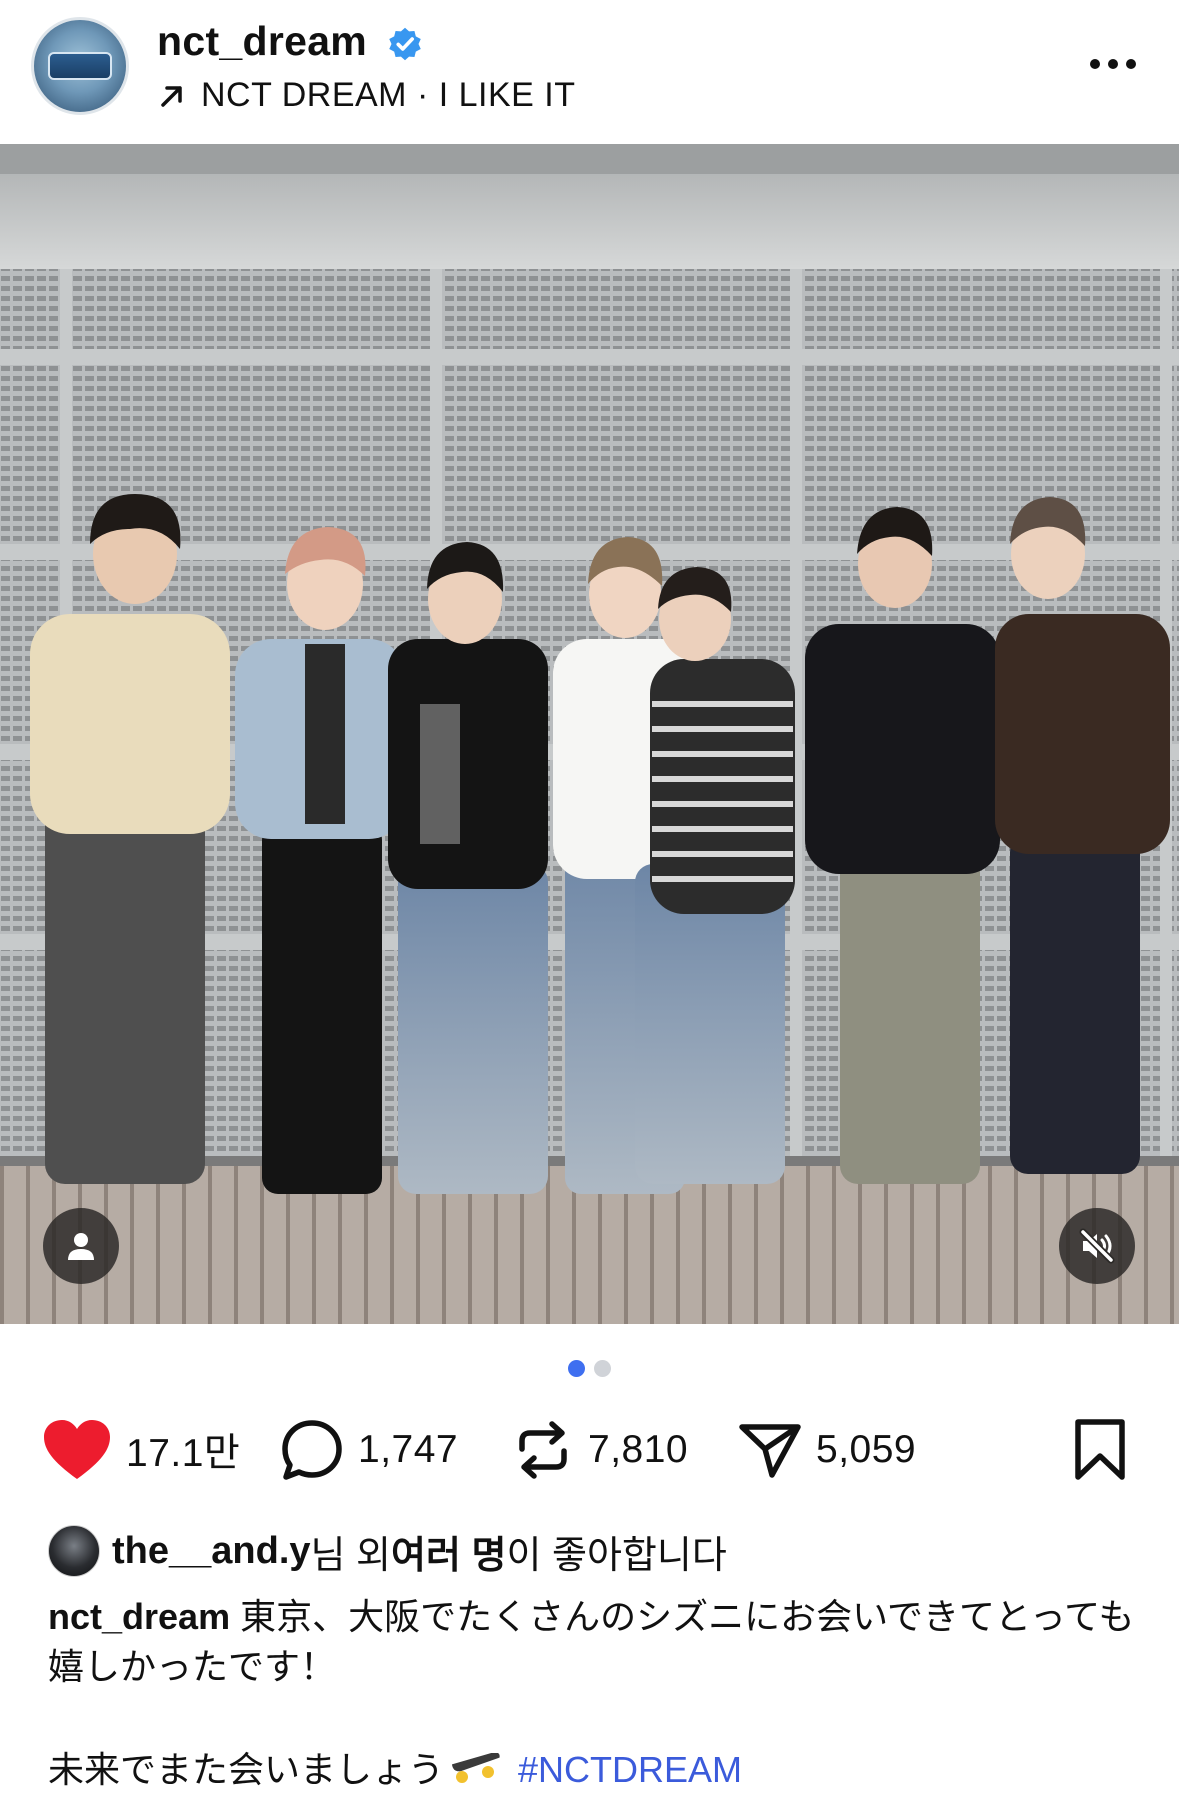  I want to click on share-action: 5,059, so click(827, 1450).